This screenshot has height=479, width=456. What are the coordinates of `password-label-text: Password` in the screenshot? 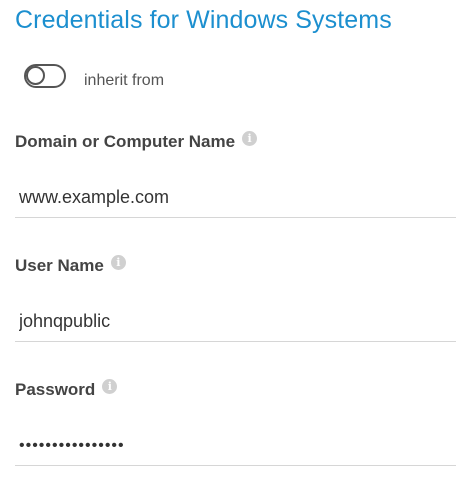 It's located at (55, 389).